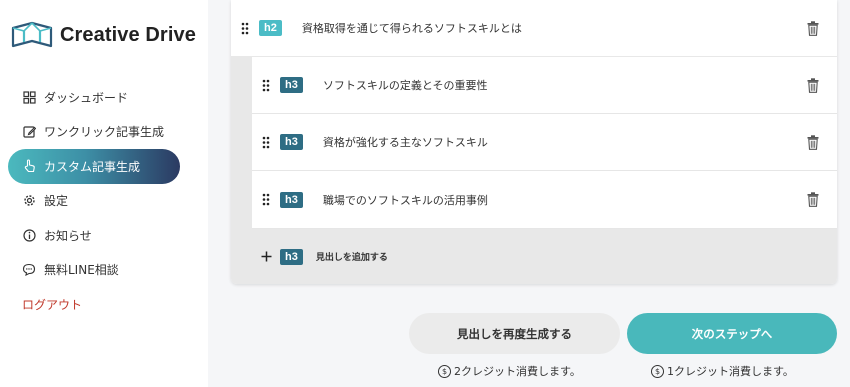  What do you see at coordinates (412, 28) in the screenshot?
I see `heading-text: 資格取得を通じて得られるソフトスキルとは` at bounding box center [412, 28].